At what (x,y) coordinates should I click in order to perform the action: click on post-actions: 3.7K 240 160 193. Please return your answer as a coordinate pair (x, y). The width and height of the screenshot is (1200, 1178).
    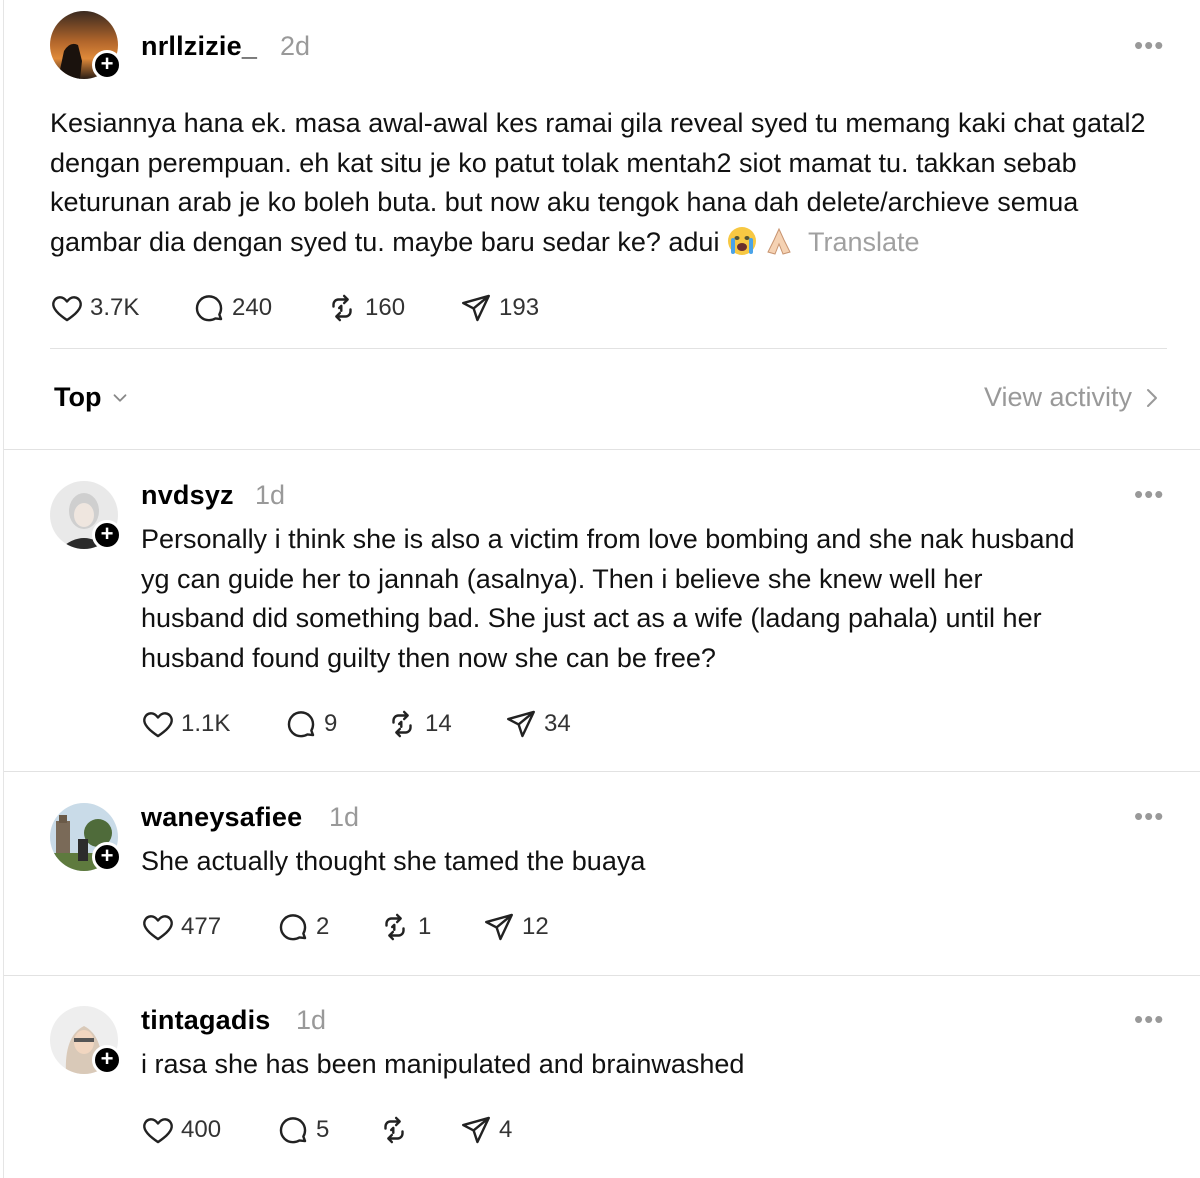
    Looking at the image, I should click on (294, 308).